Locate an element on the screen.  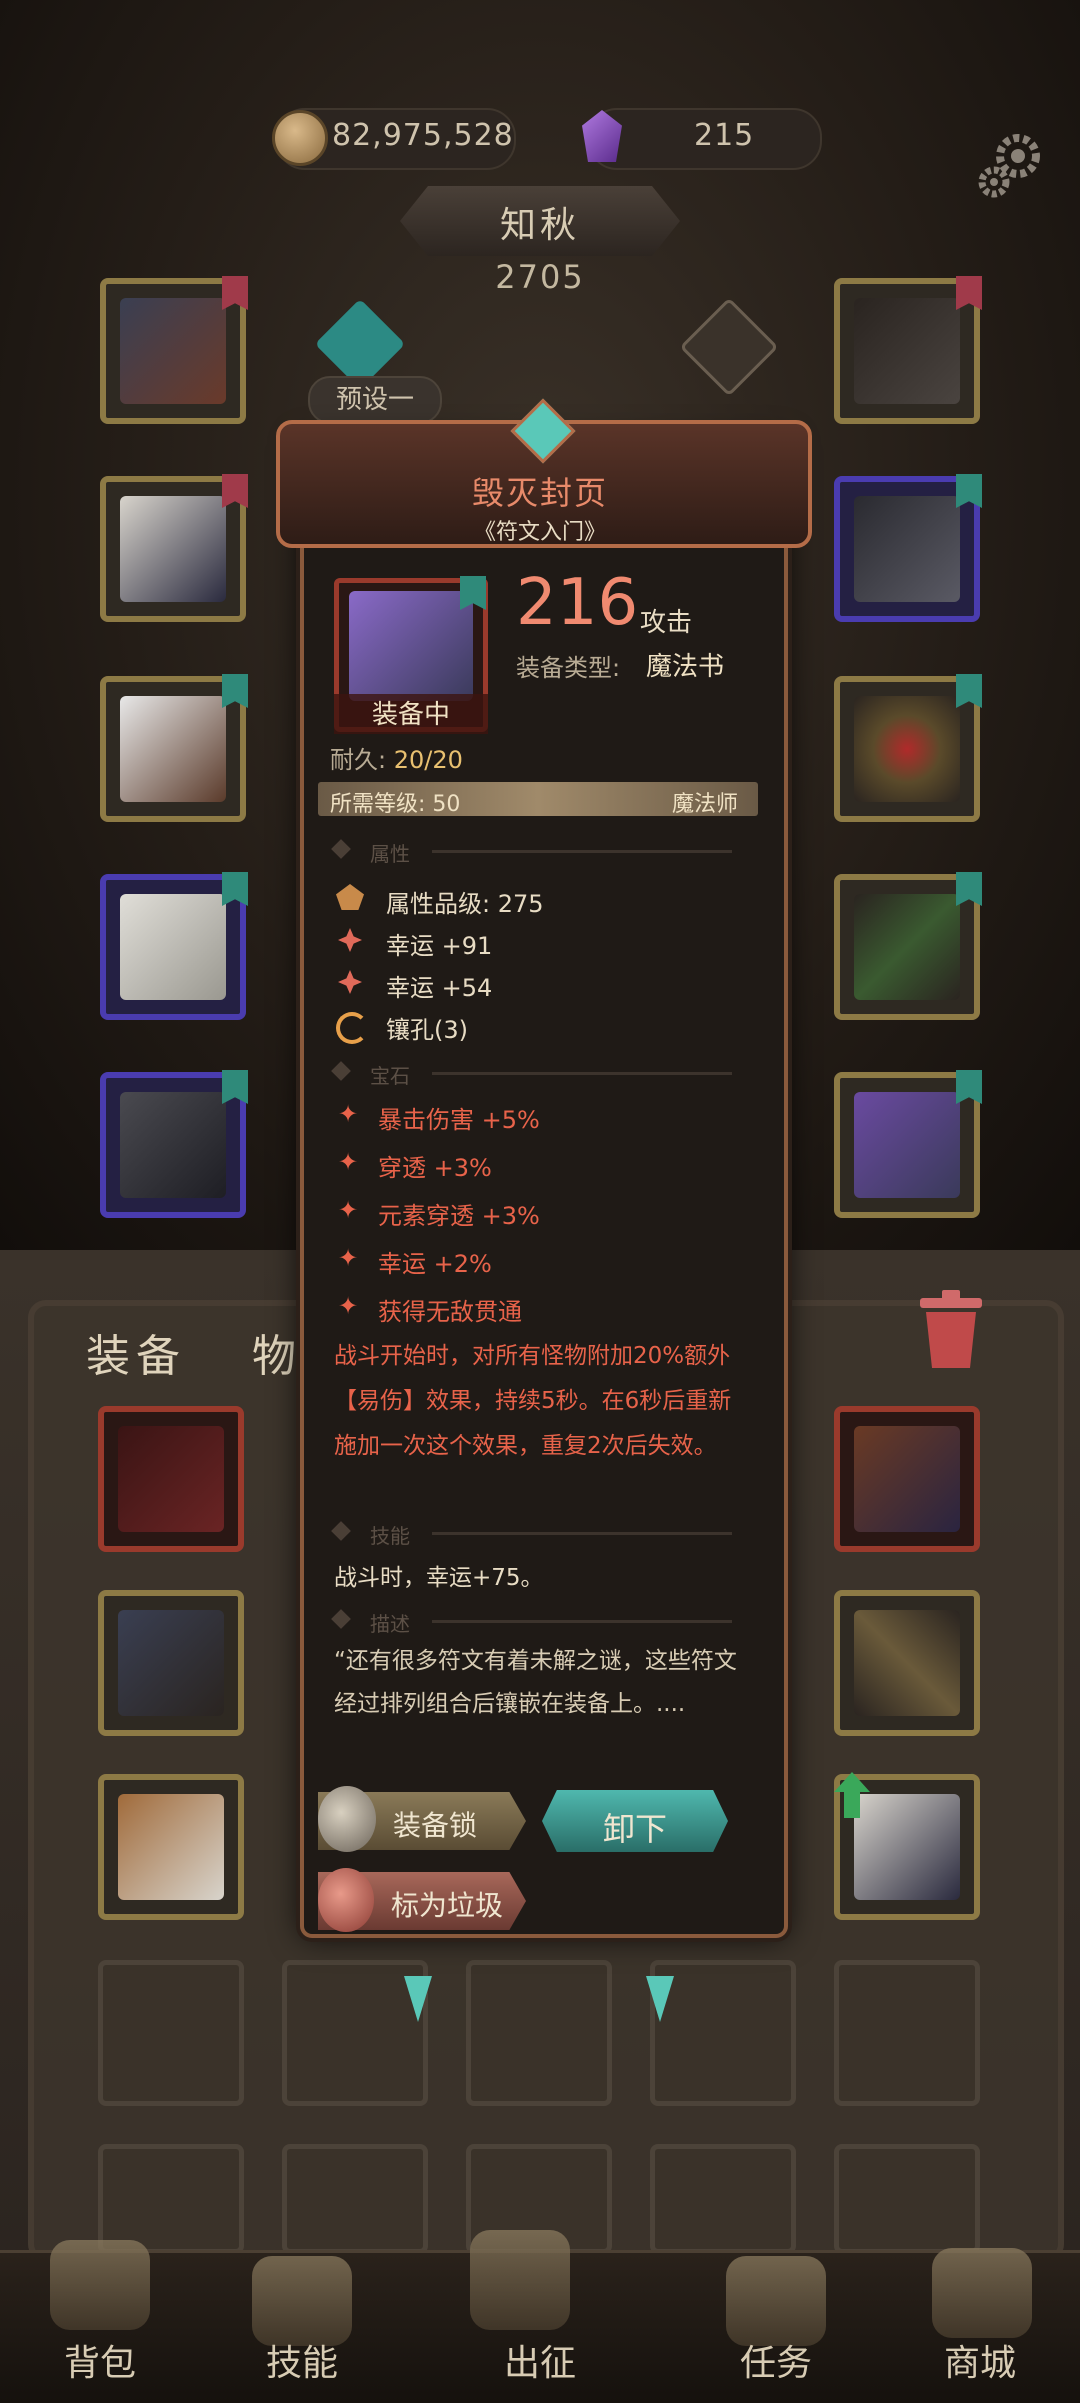
wings-item-icon is located at coordinates (171, 1479).